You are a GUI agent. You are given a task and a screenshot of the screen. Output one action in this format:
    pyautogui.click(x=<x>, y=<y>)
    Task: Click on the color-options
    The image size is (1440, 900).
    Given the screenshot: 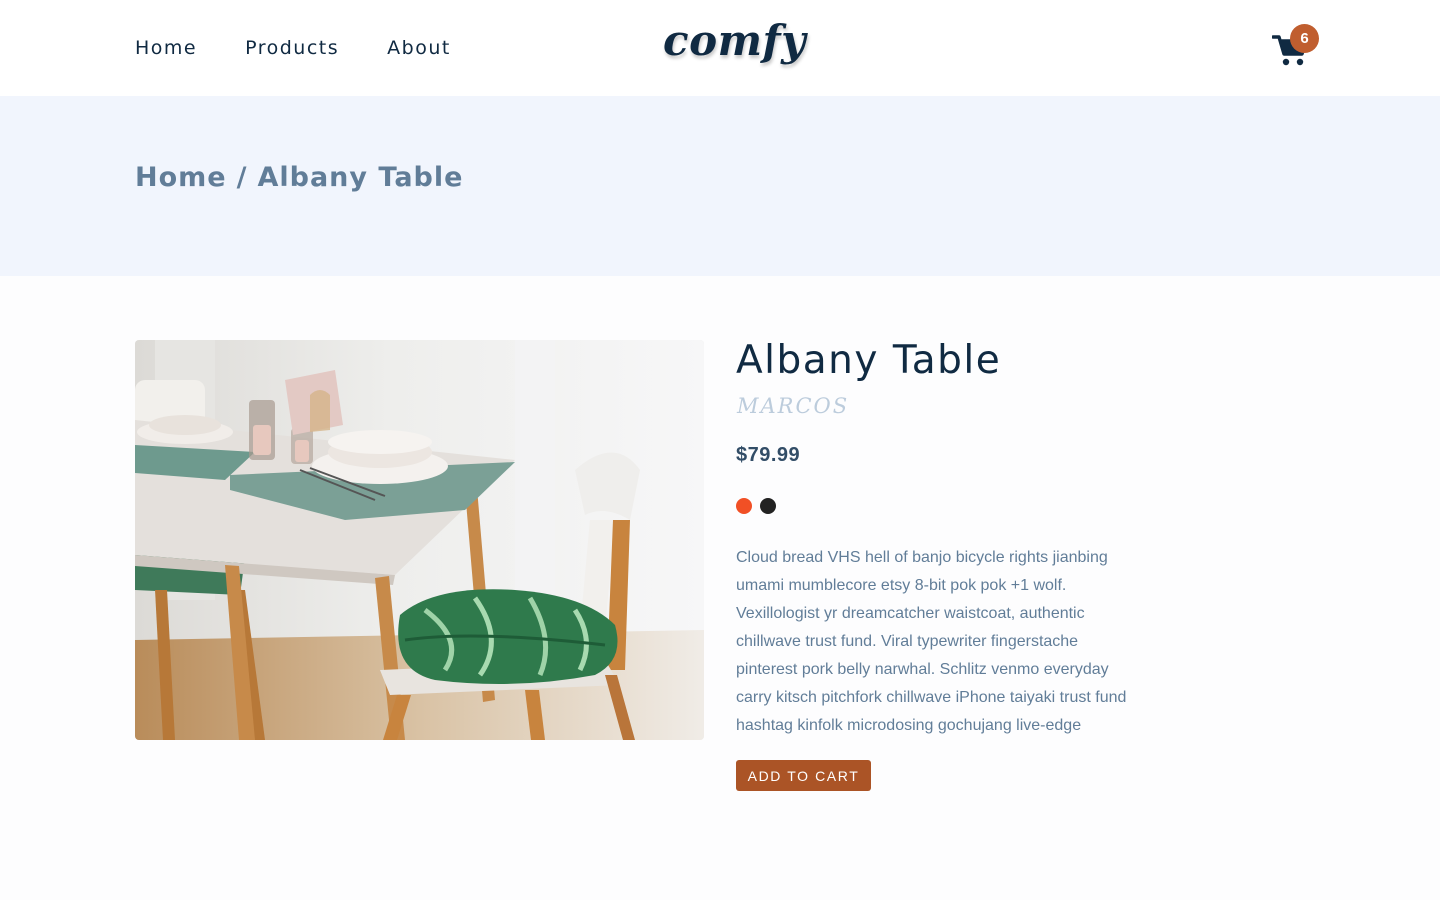 What is the action you would take?
    pyautogui.click(x=756, y=506)
    